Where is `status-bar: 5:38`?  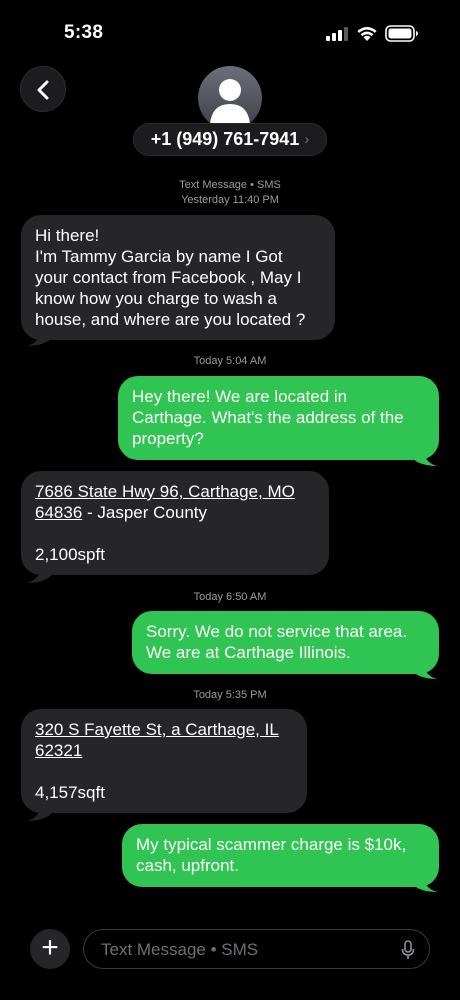 status-bar: 5:38 is located at coordinates (230, 30).